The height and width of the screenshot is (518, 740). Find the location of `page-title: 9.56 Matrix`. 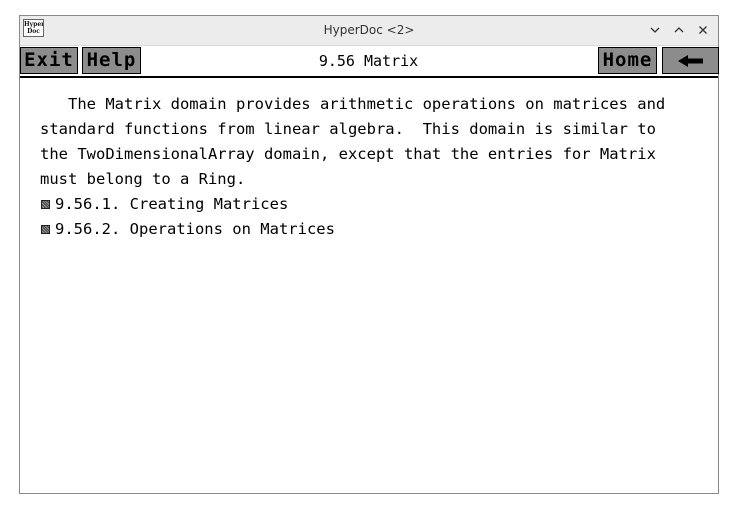

page-title: 9.56 Matrix is located at coordinates (368, 61).